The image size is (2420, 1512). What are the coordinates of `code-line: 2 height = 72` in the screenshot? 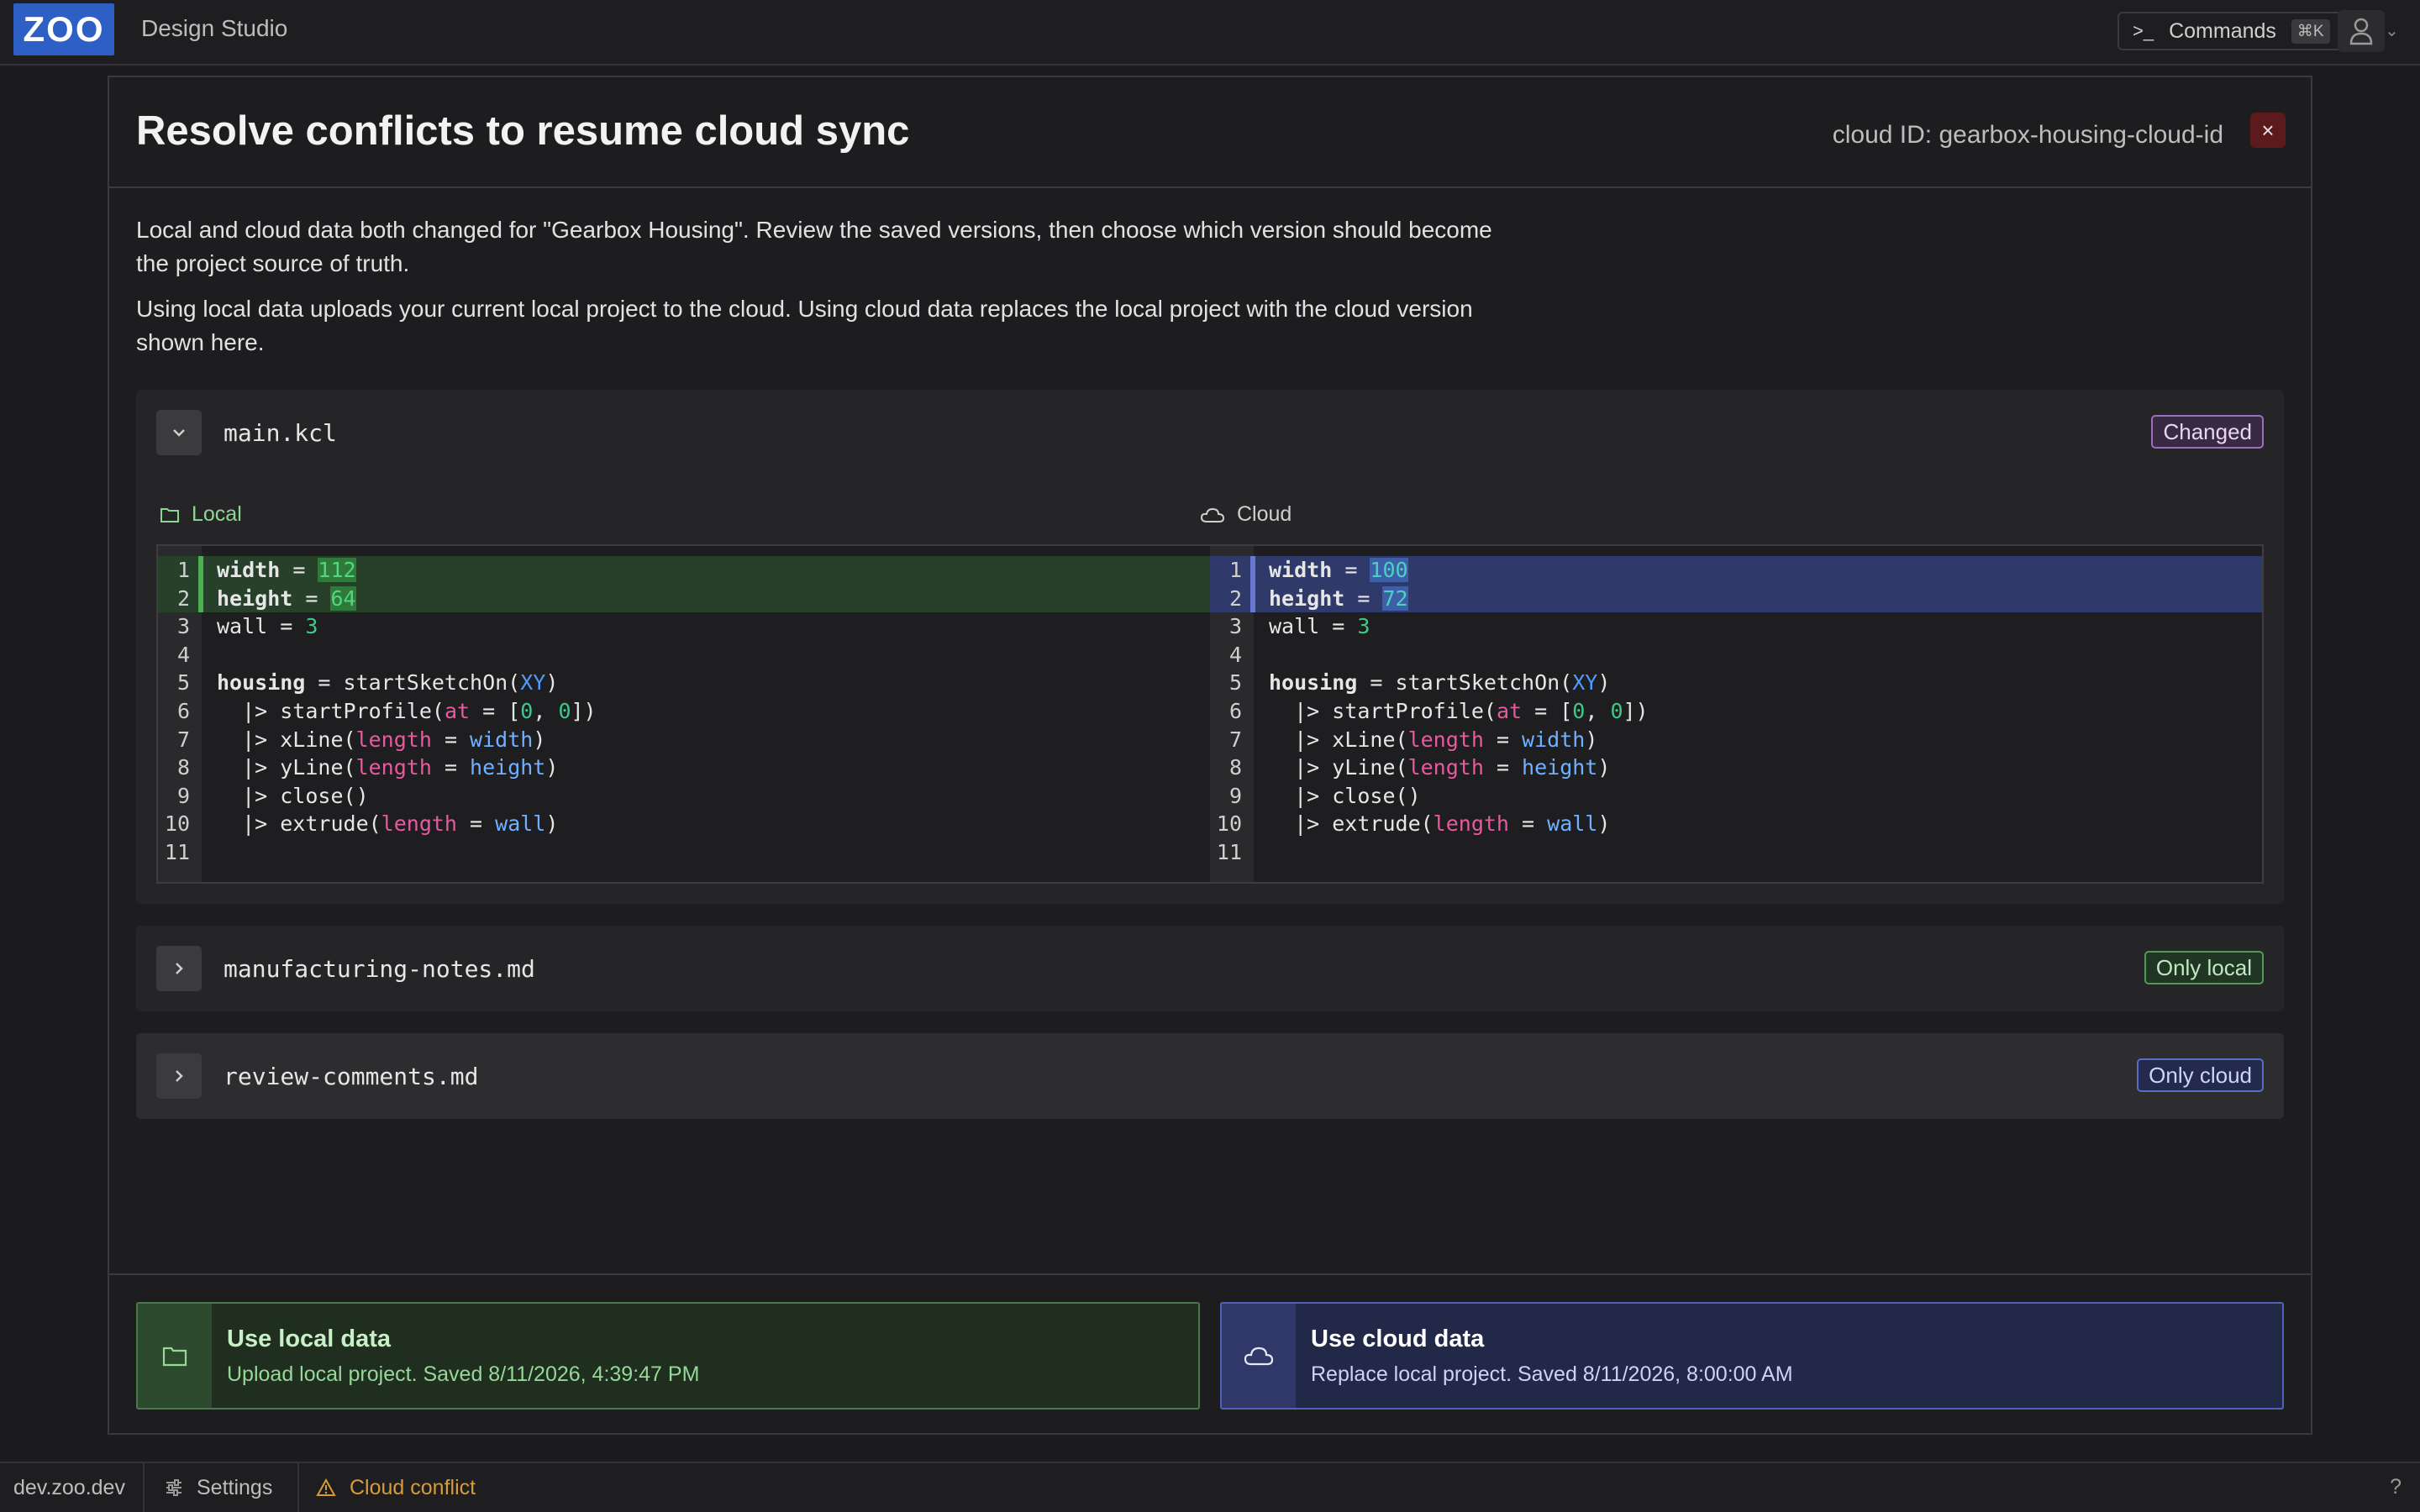 It's located at (1736, 598).